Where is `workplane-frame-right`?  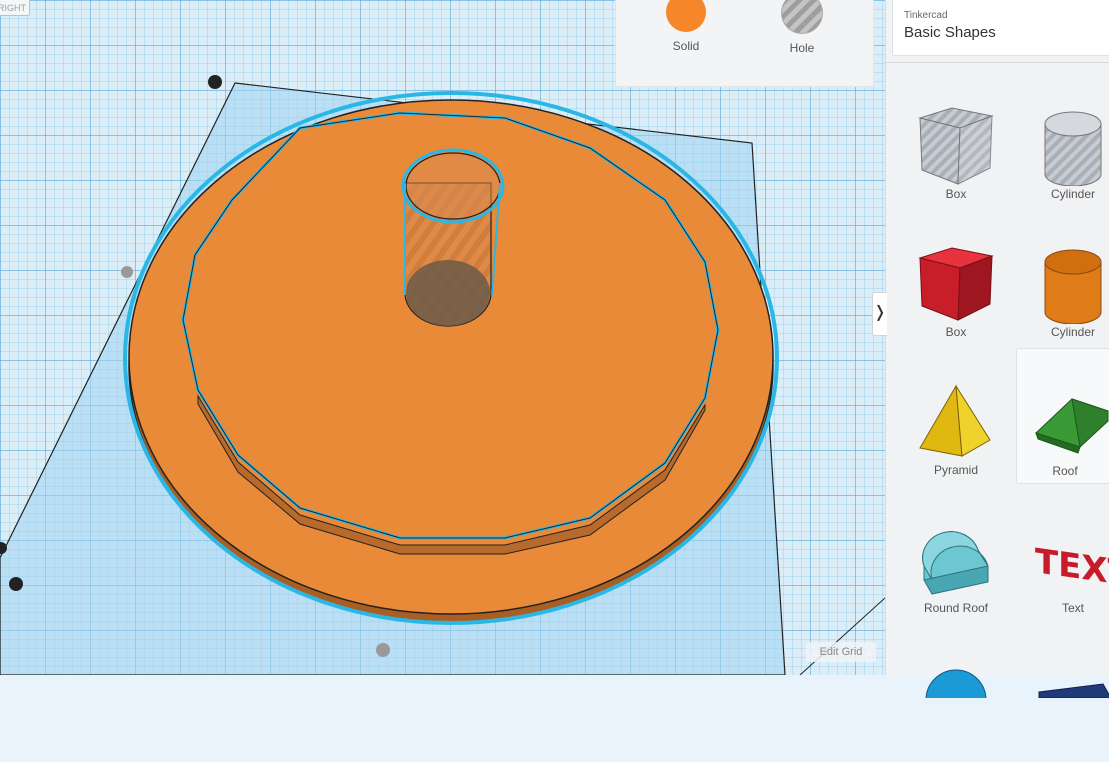
workplane-frame-right is located at coordinates (842, 636).